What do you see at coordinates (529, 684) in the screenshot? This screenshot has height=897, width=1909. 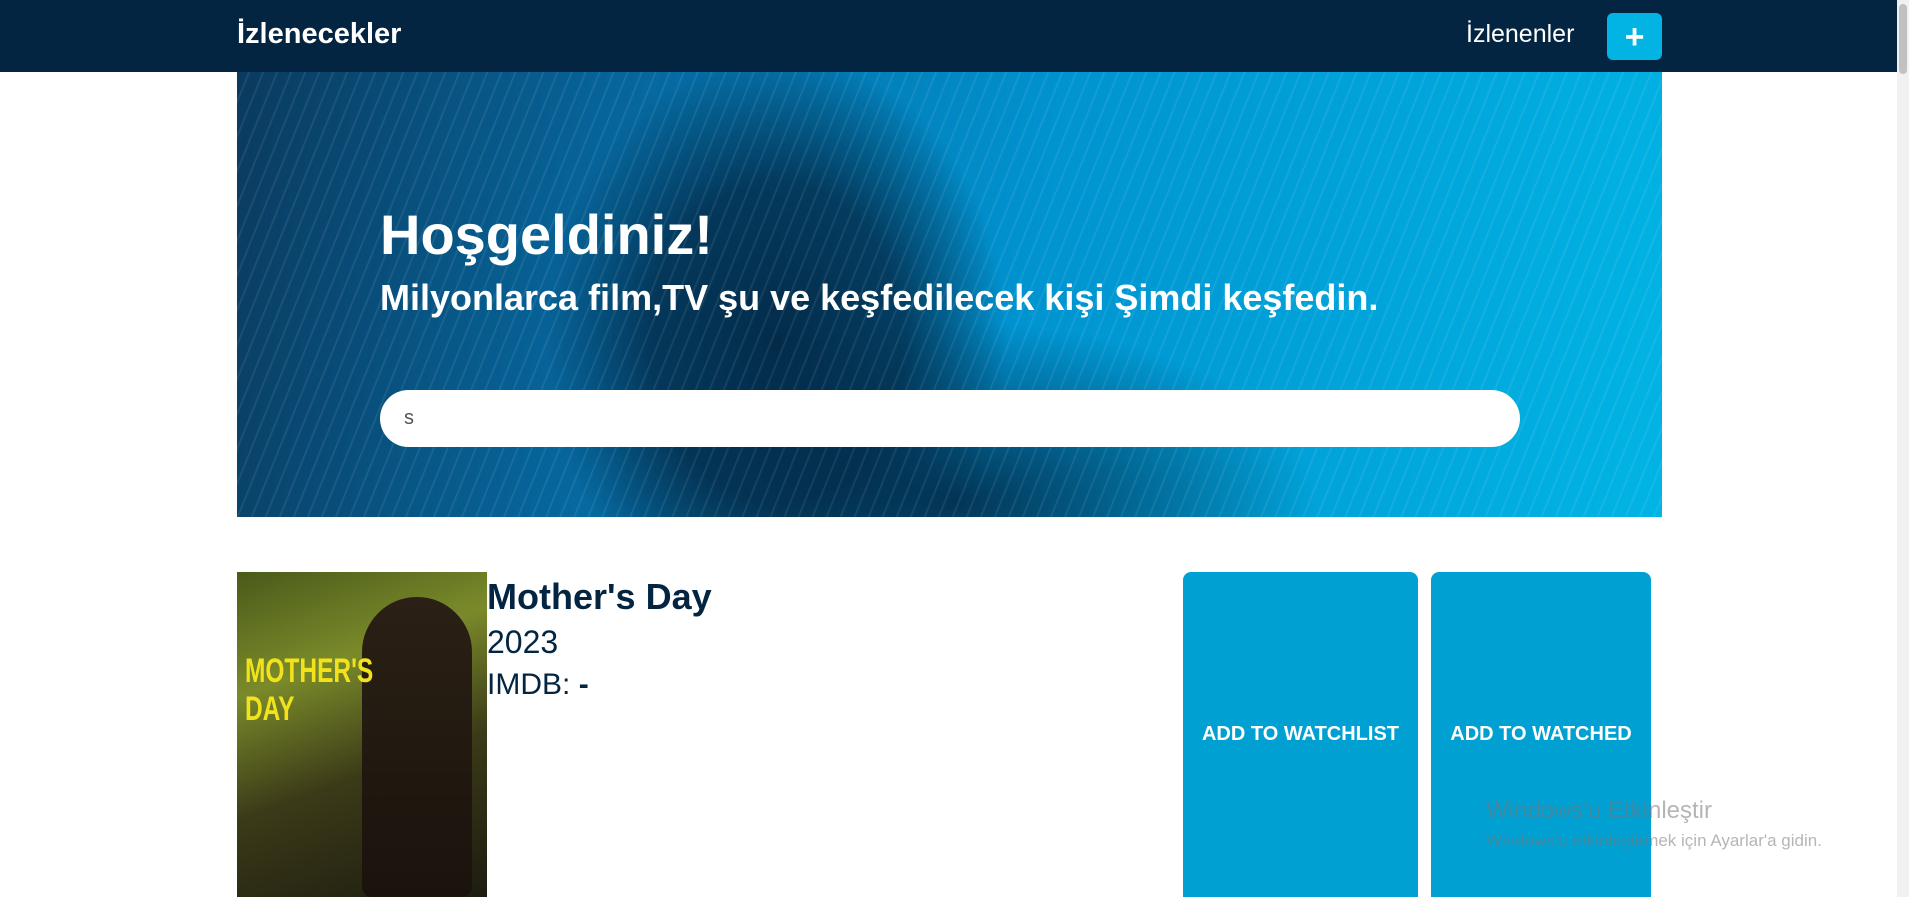 I see `imdb-label: IMDB:` at bounding box center [529, 684].